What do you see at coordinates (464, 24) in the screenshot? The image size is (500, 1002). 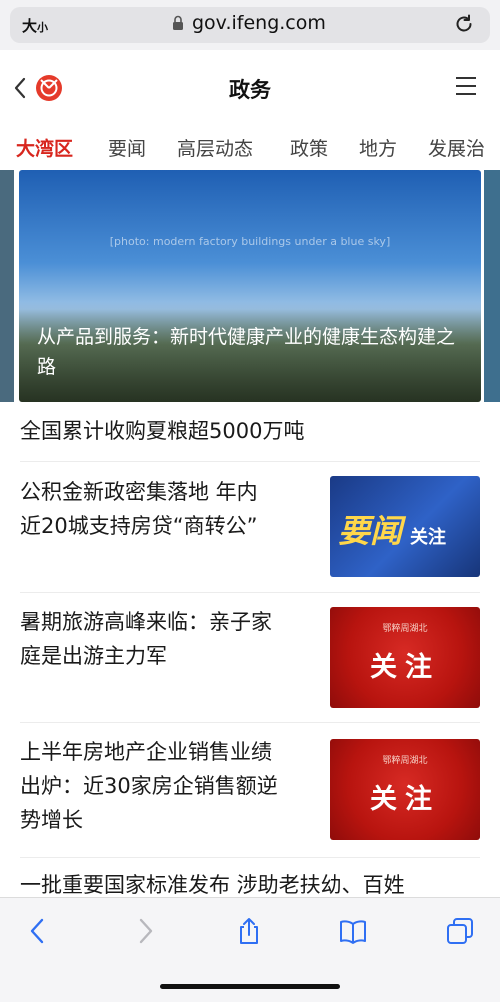 I see `reload-icon` at bounding box center [464, 24].